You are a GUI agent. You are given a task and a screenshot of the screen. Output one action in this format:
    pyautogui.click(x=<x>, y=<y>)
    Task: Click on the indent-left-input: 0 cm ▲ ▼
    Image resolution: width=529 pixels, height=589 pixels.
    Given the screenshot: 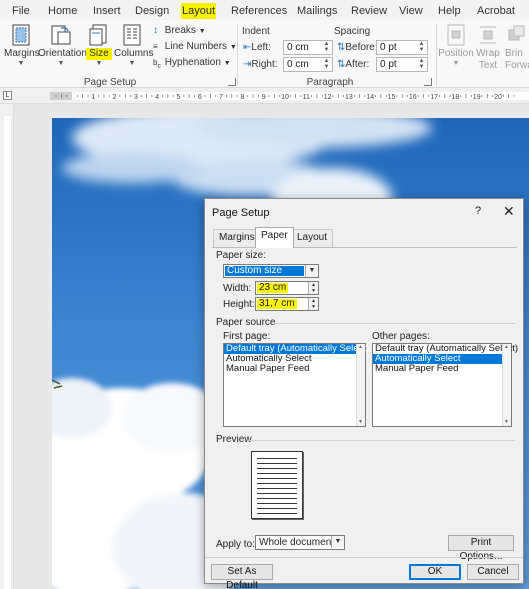 What is the action you would take?
    pyautogui.click(x=308, y=47)
    